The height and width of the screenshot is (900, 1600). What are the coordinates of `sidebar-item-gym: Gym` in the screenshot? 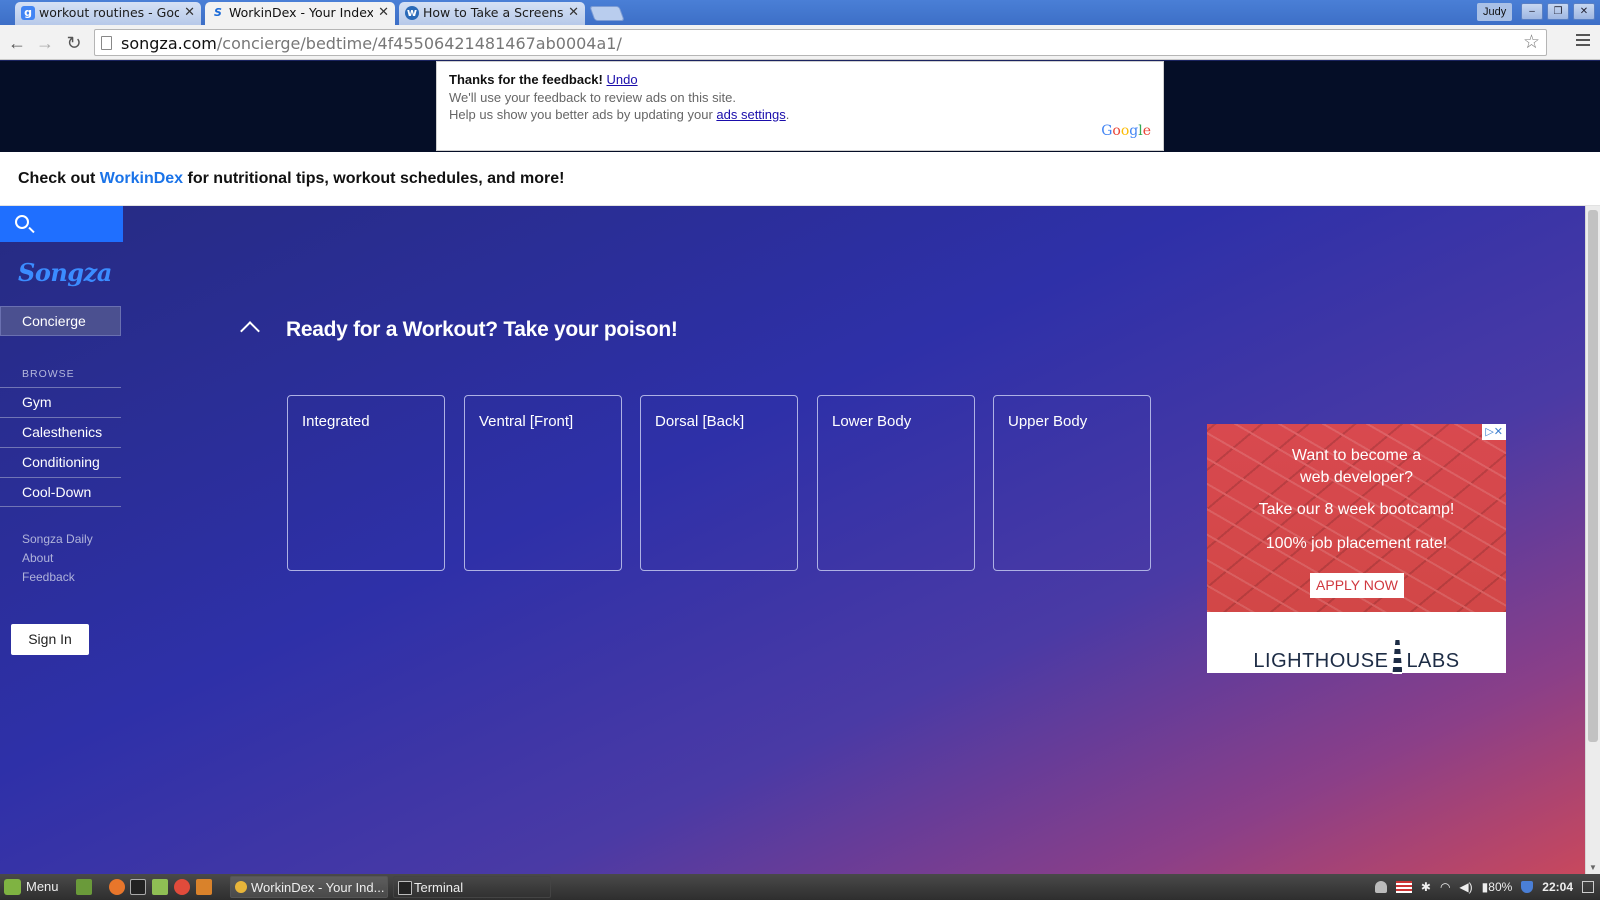 It's located at (60, 402).